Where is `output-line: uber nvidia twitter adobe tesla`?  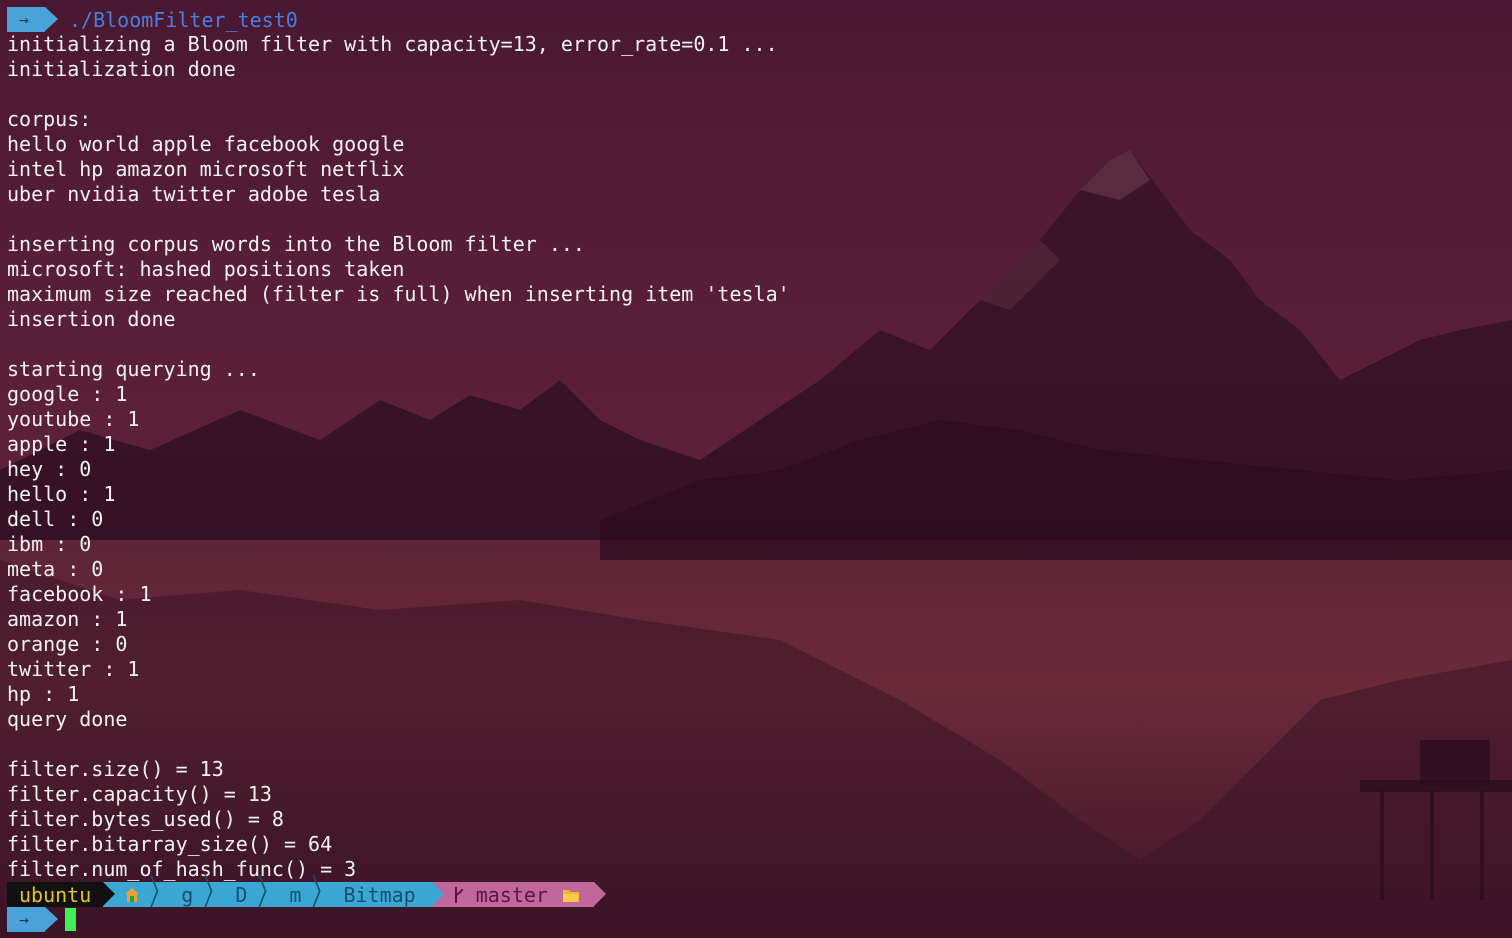 output-line: uber nvidia twitter adobe tesla is located at coordinates (194, 194).